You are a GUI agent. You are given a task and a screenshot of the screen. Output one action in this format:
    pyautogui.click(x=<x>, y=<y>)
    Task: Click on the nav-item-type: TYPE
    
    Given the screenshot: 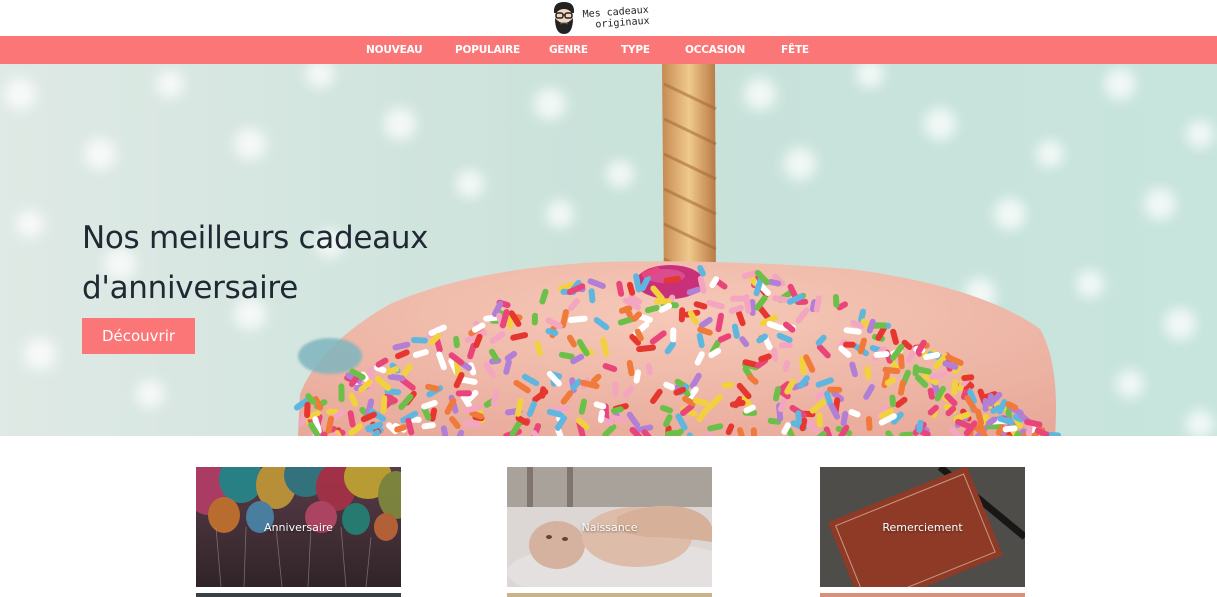 What is the action you would take?
    pyautogui.click(x=635, y=50)
    